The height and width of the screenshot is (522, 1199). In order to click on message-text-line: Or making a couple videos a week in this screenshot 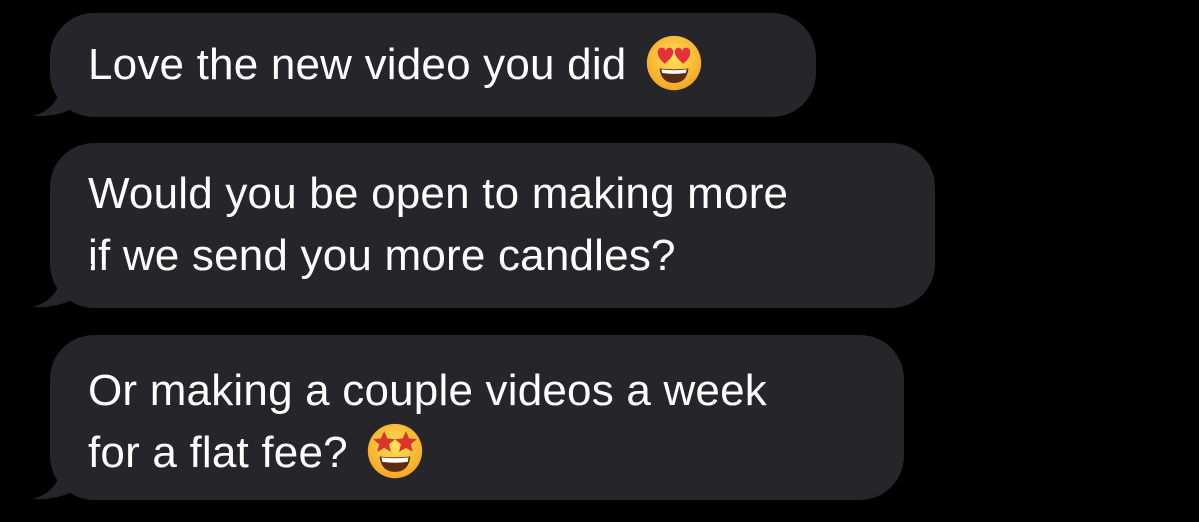, I will do `click(427, 390)`.